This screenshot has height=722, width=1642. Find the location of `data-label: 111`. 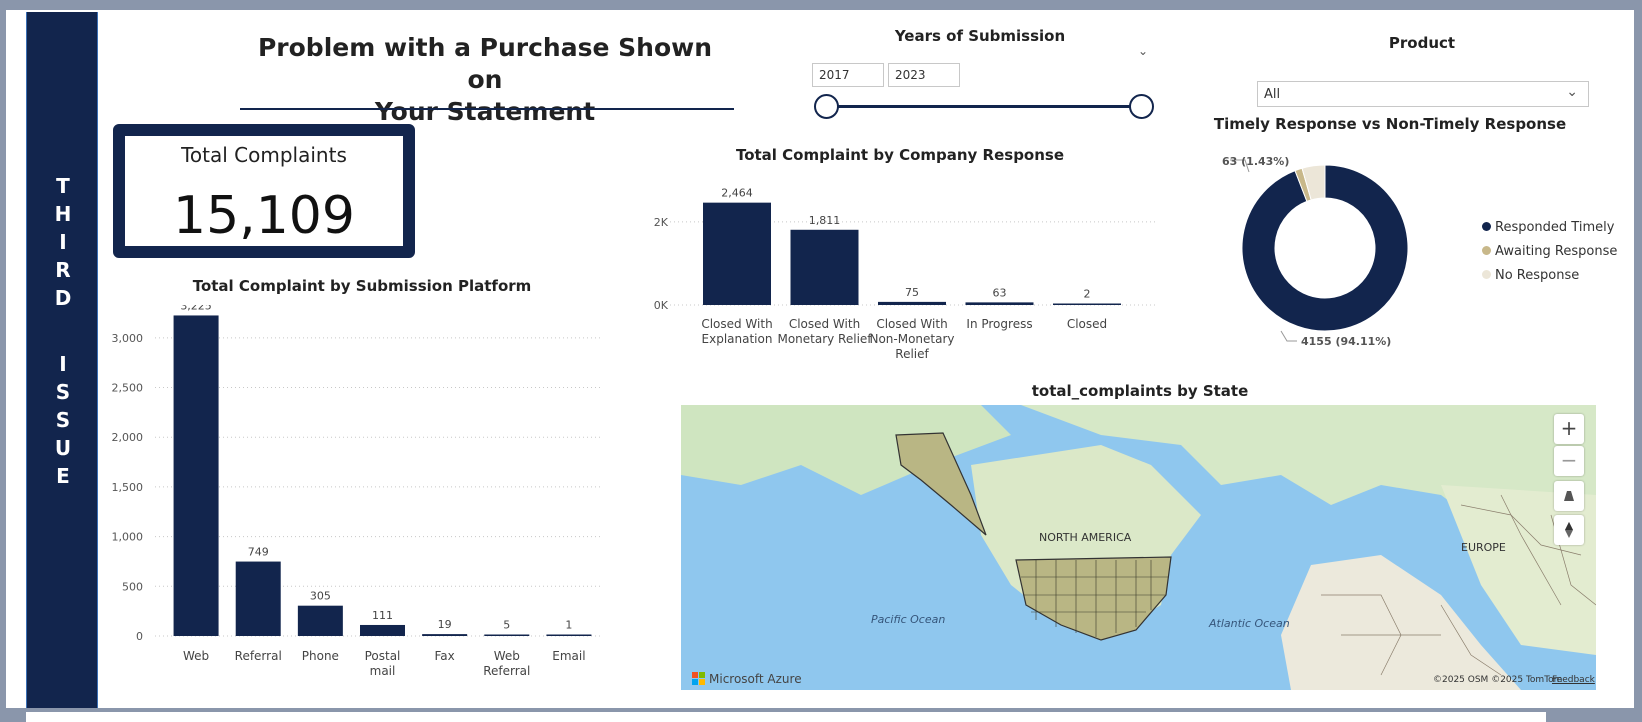

data-label: 111 is located at coordinates (382, 615).